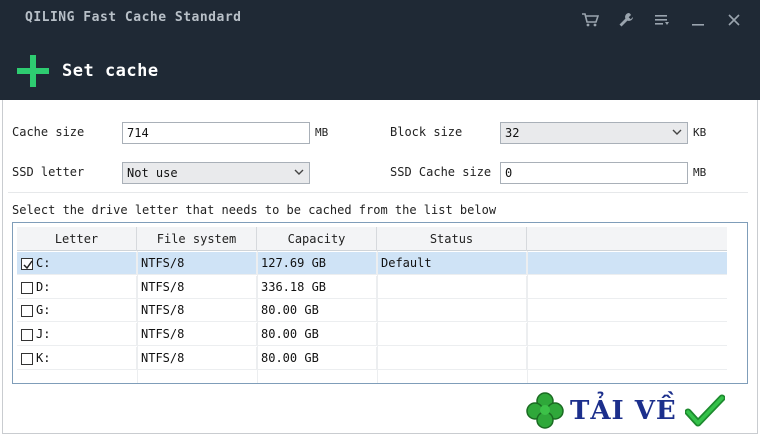 This screenshot has width=760, height=436. Describe the element at coordinates (43, 287) in the screenshot. I see `drive-letter: D:` at that location.